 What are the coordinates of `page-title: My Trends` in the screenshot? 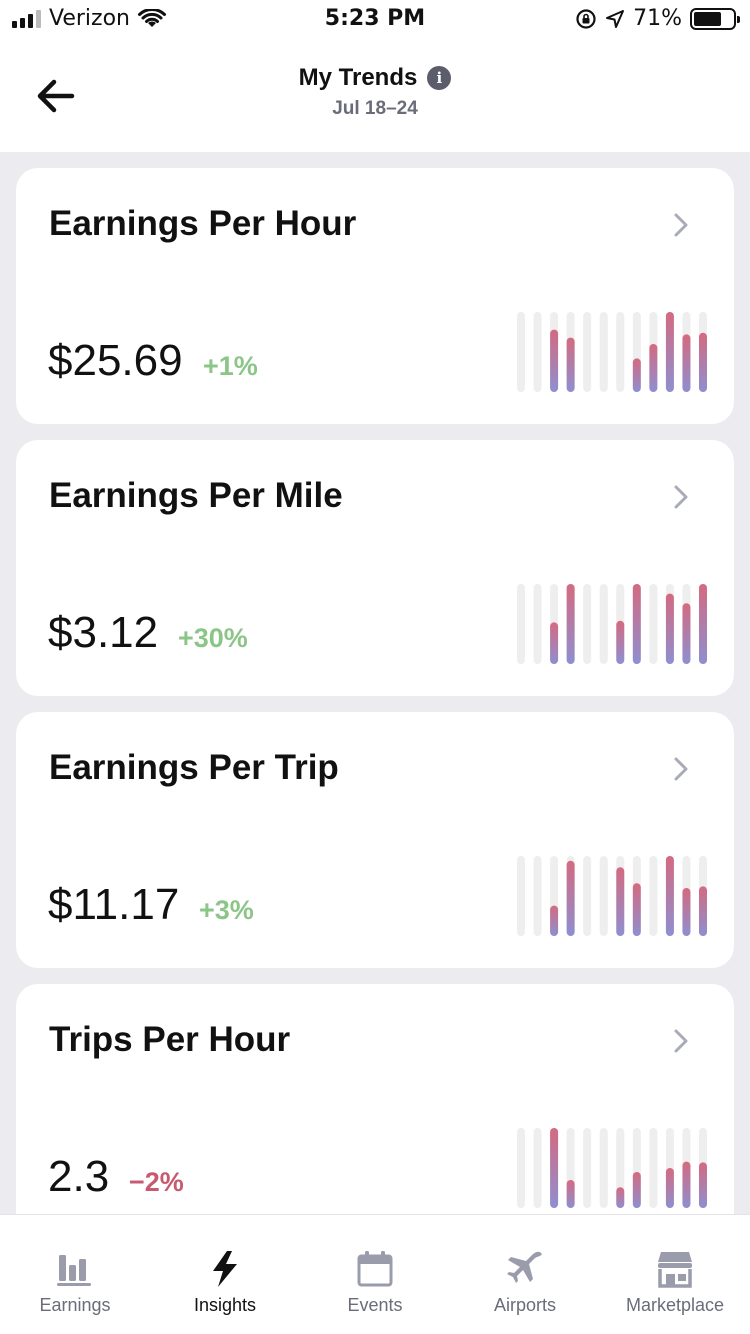 It's located at (358, 77).